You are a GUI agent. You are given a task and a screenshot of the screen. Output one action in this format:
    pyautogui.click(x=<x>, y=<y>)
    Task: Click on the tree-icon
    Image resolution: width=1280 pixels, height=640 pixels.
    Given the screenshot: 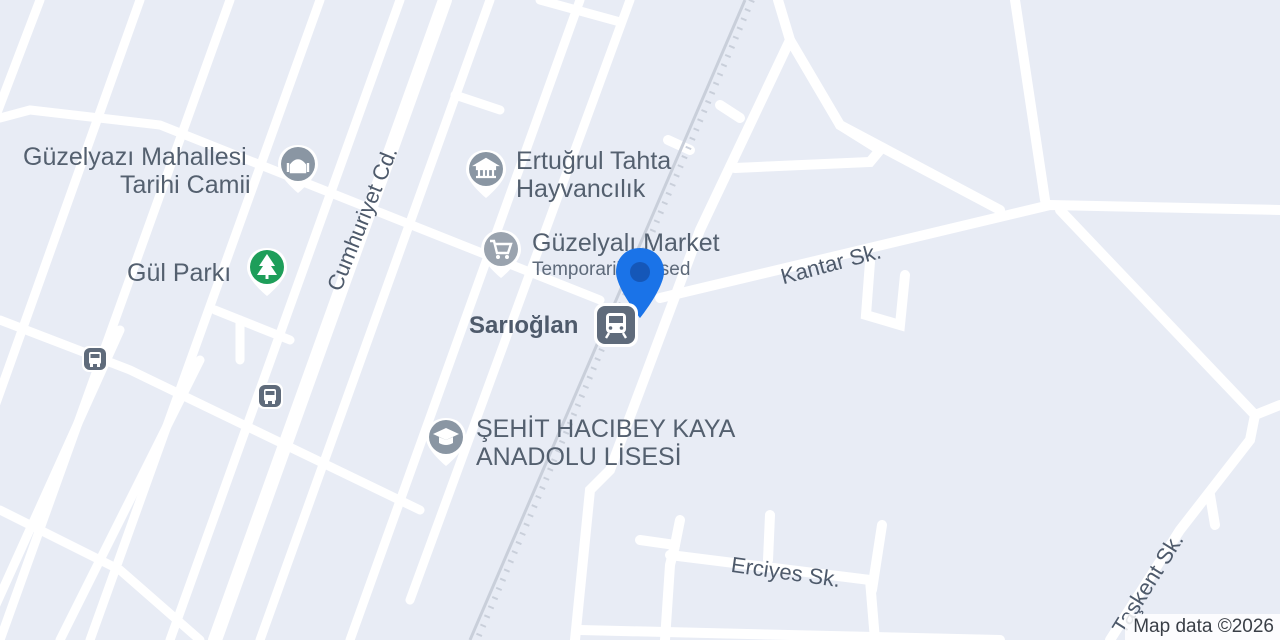 What is the action you would take?
    pyautogui.click(x=267, y=272)
    